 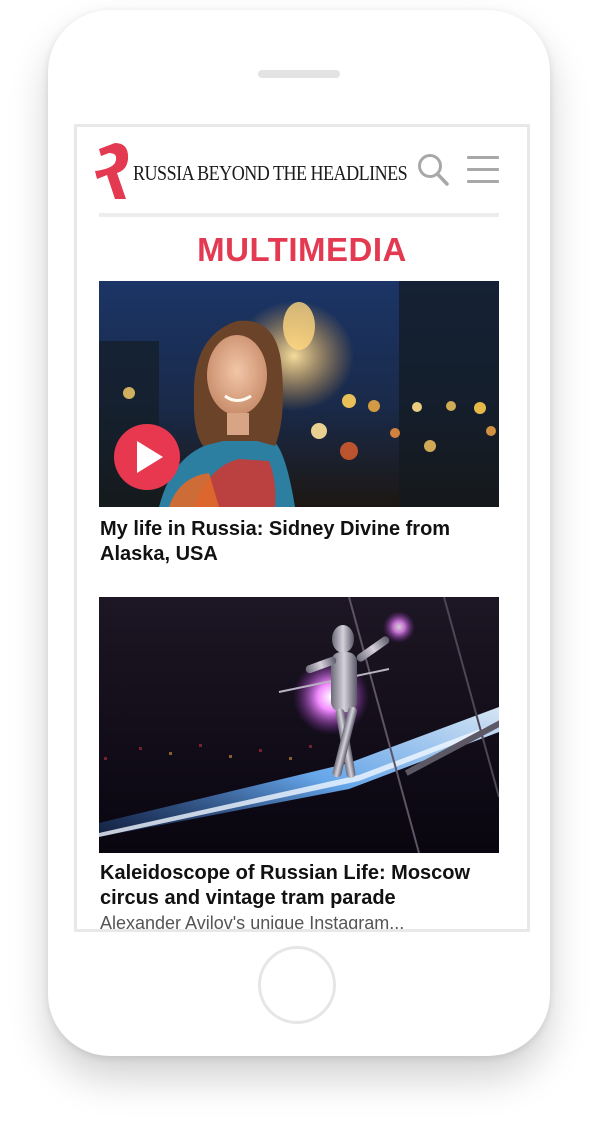 I want to click on home-button, so click(x=297, y=985).